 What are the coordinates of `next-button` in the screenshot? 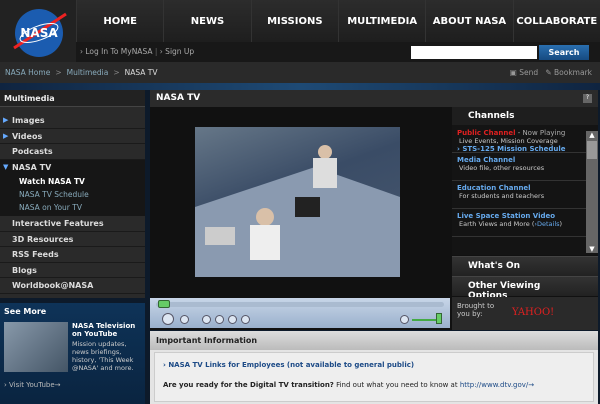 It's located at (245, 319).